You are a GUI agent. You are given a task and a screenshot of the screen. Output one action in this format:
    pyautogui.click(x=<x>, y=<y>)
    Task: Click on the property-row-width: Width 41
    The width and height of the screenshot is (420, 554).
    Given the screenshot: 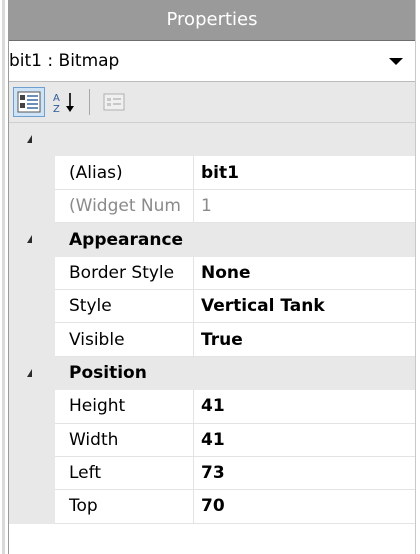 What is the action you would take?
    pyautogui.click(x=212, y=440)
    